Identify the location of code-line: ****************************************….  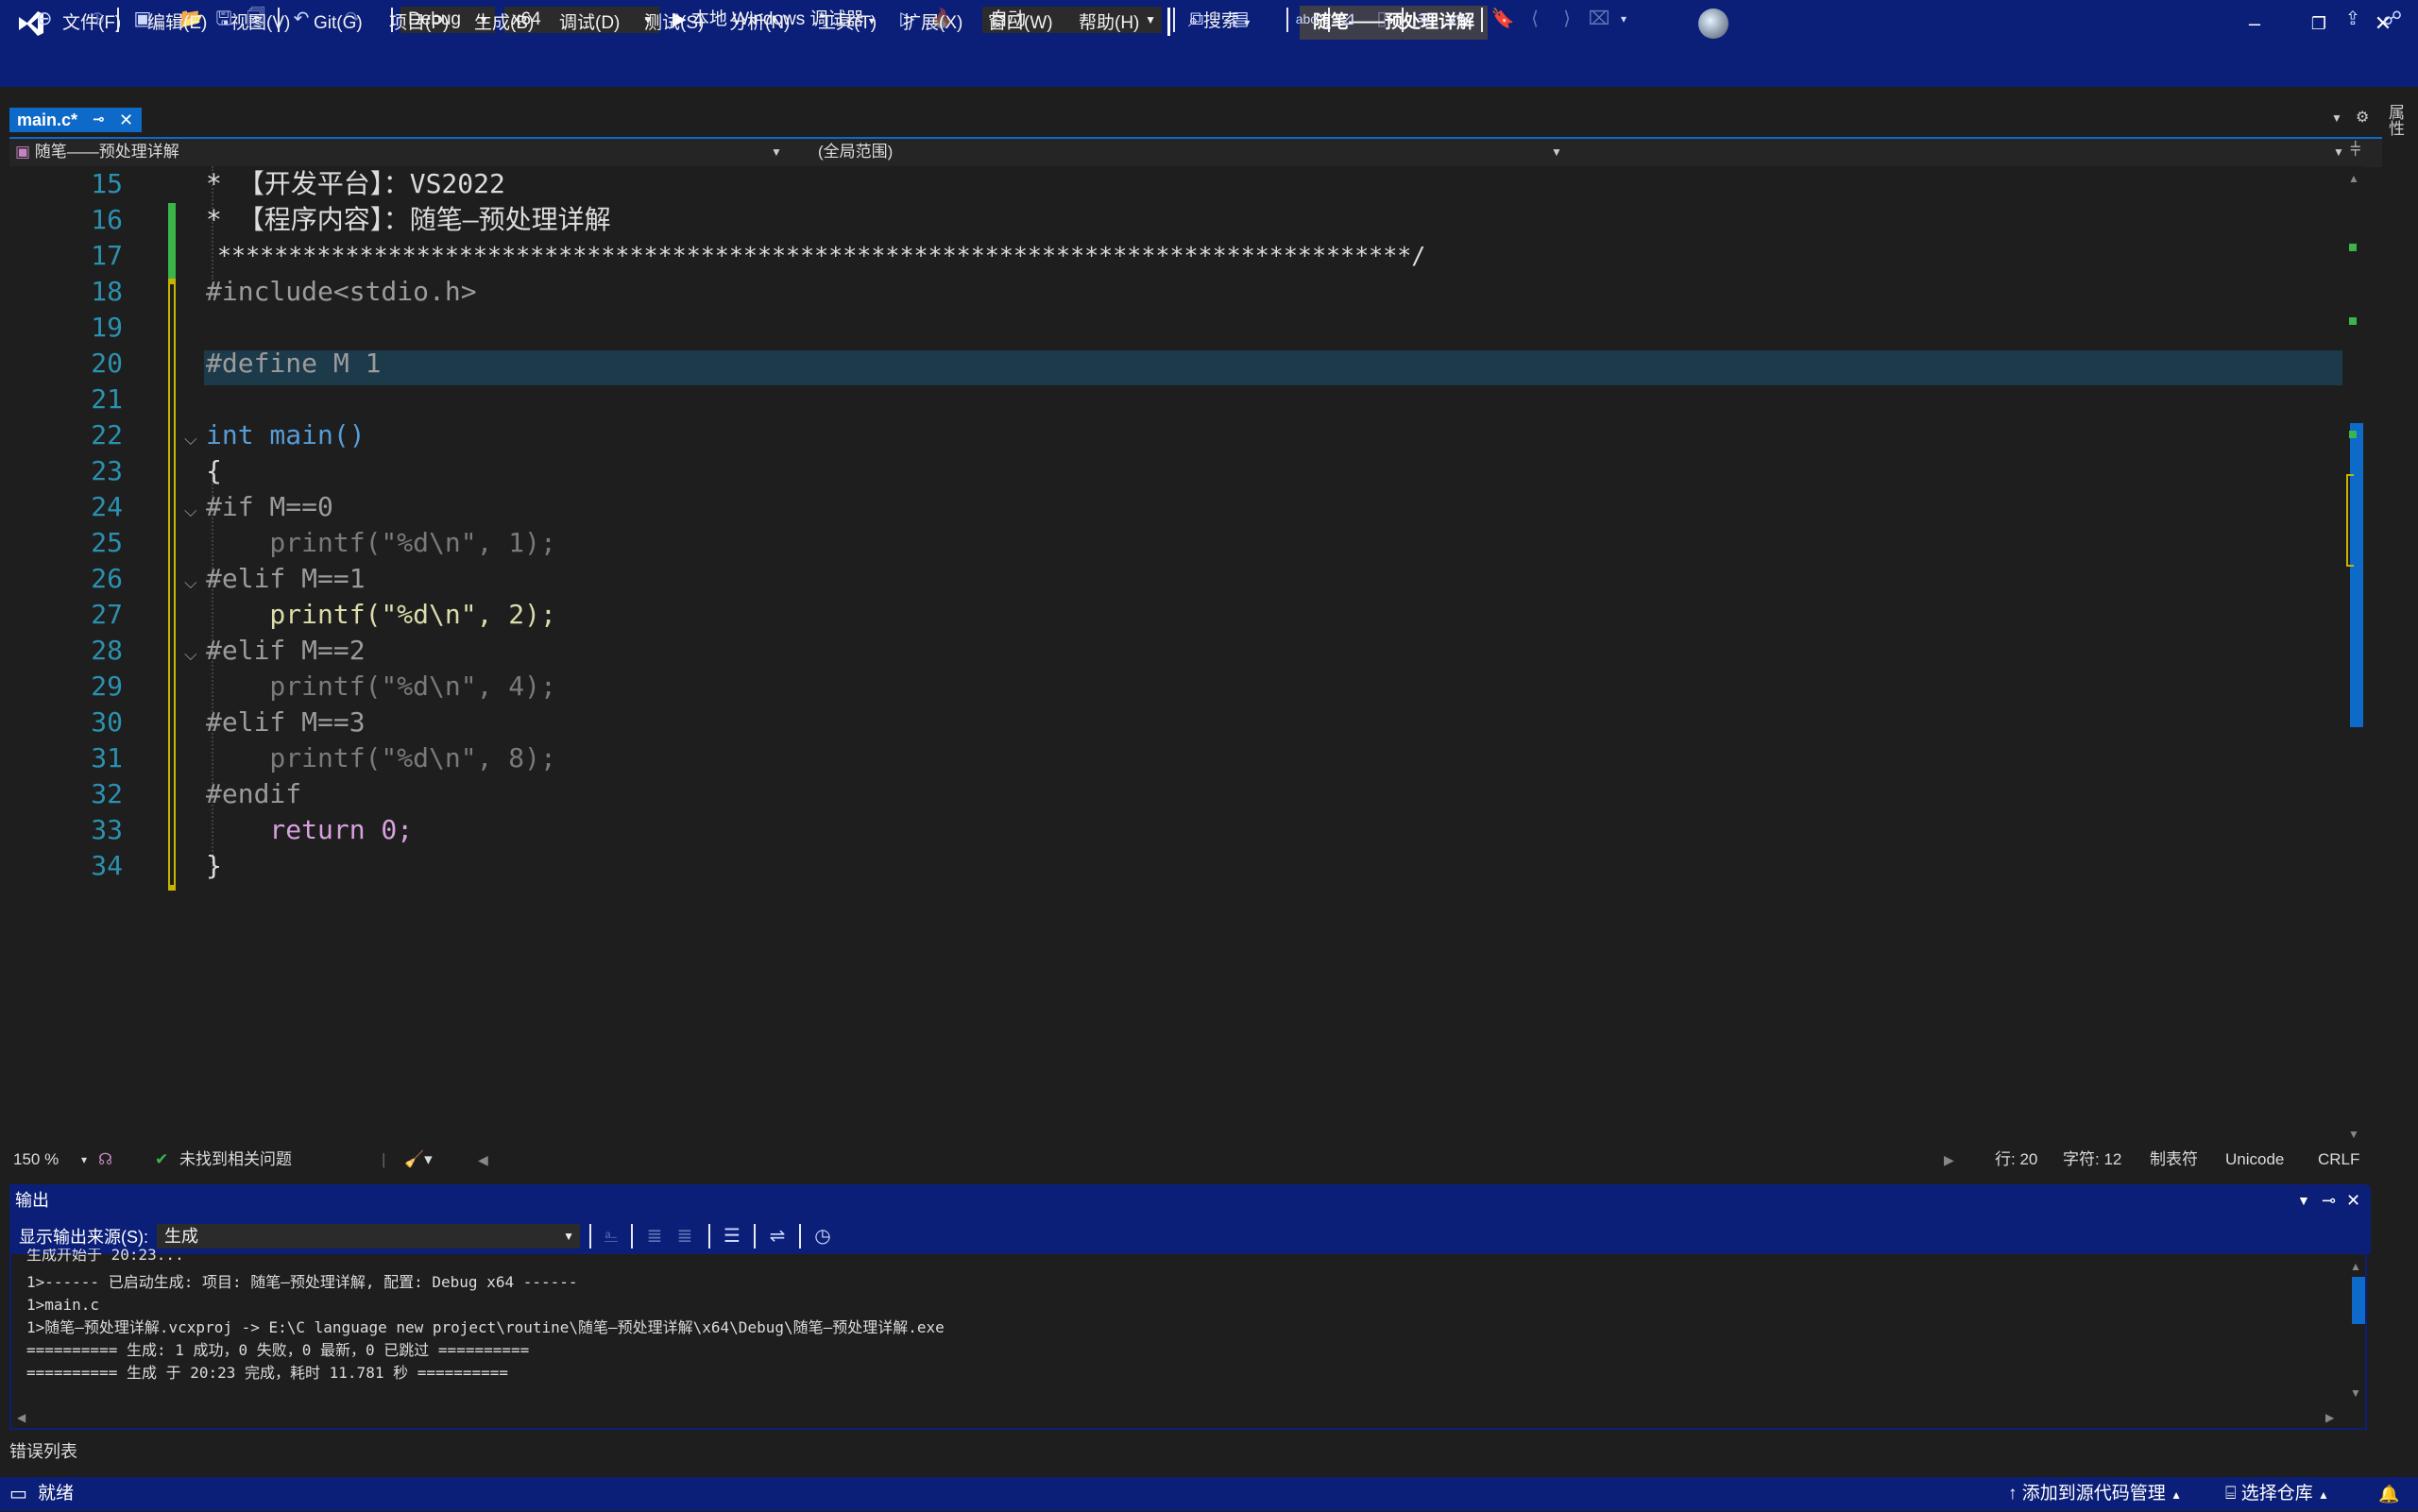
(821, 256).